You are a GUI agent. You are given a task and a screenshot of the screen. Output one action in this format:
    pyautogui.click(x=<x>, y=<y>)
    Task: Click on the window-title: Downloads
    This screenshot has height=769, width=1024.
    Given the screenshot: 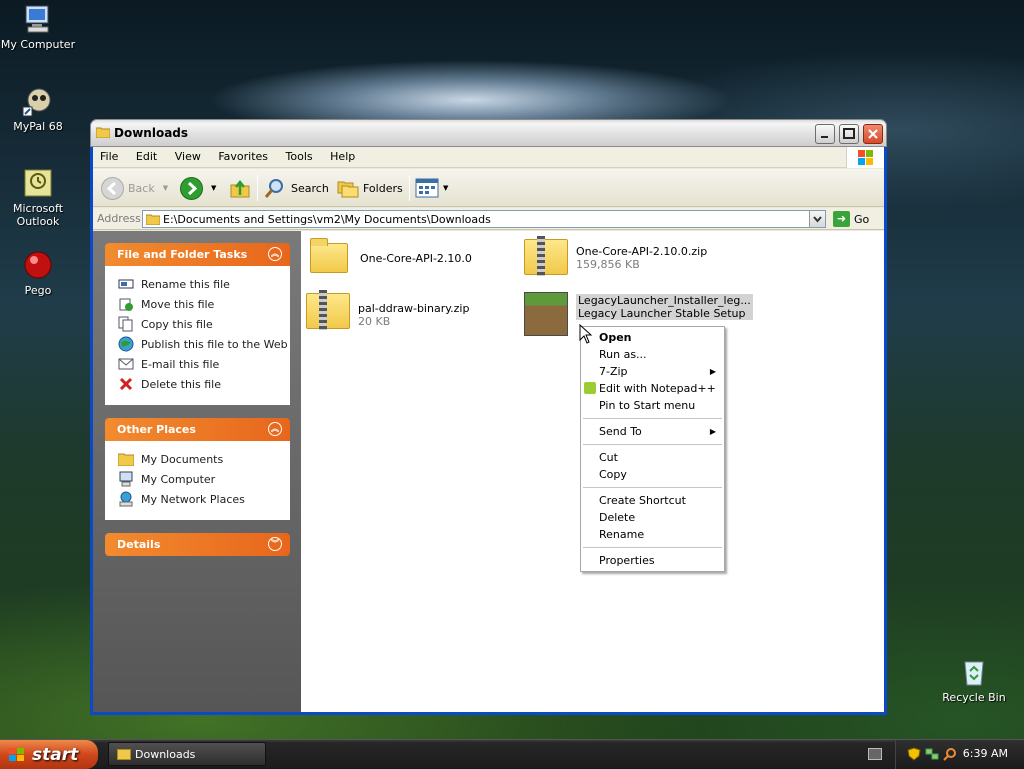 What is the action you would take?
    pyautogui.click(x=151, y=133)
    